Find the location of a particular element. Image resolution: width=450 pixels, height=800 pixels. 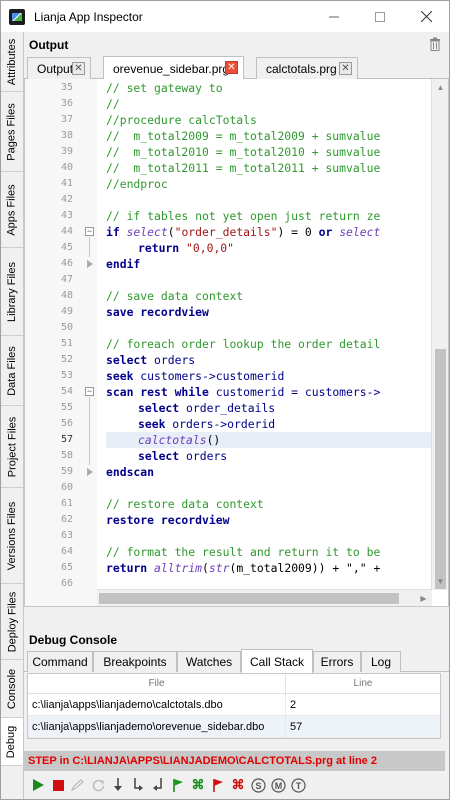

red-flag-icon is located at coordinates (218, 785).